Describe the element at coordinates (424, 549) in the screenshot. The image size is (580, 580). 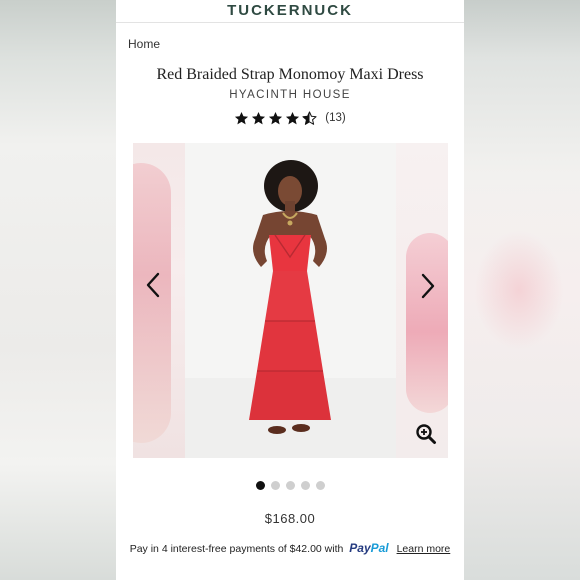
I see `paypal-learn-more-link: Learn more` at that location.